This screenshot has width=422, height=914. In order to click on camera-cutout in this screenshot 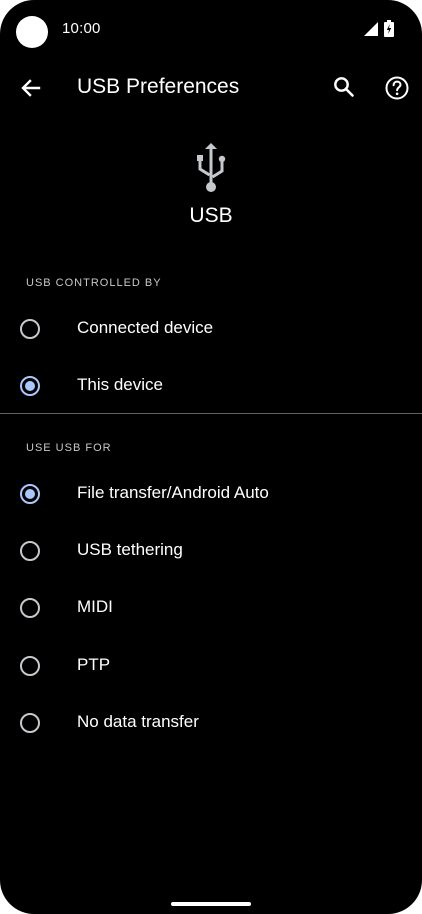, I will do `click(32, 32)`.